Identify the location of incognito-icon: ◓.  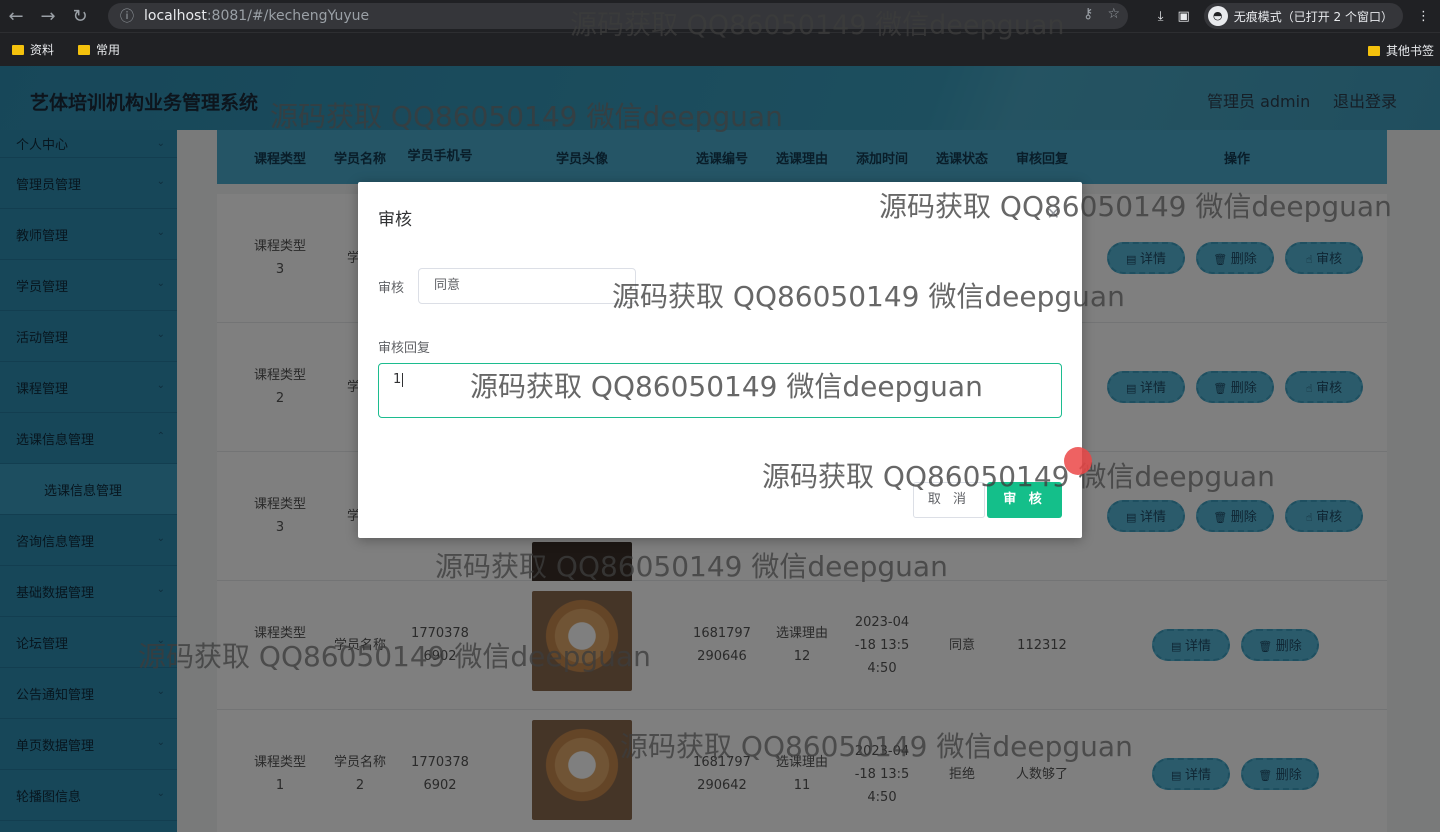
(1217, 16).